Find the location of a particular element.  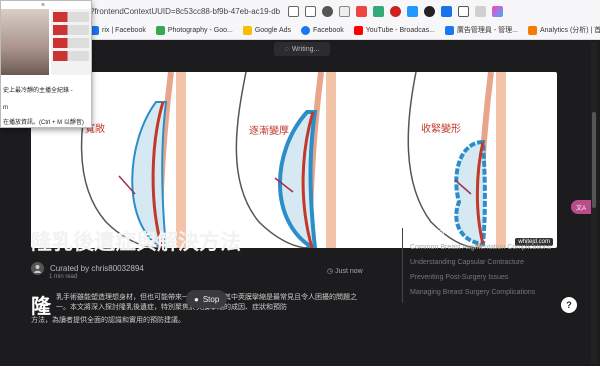

read-time: 1 min read is located at coordinates (63, 277).